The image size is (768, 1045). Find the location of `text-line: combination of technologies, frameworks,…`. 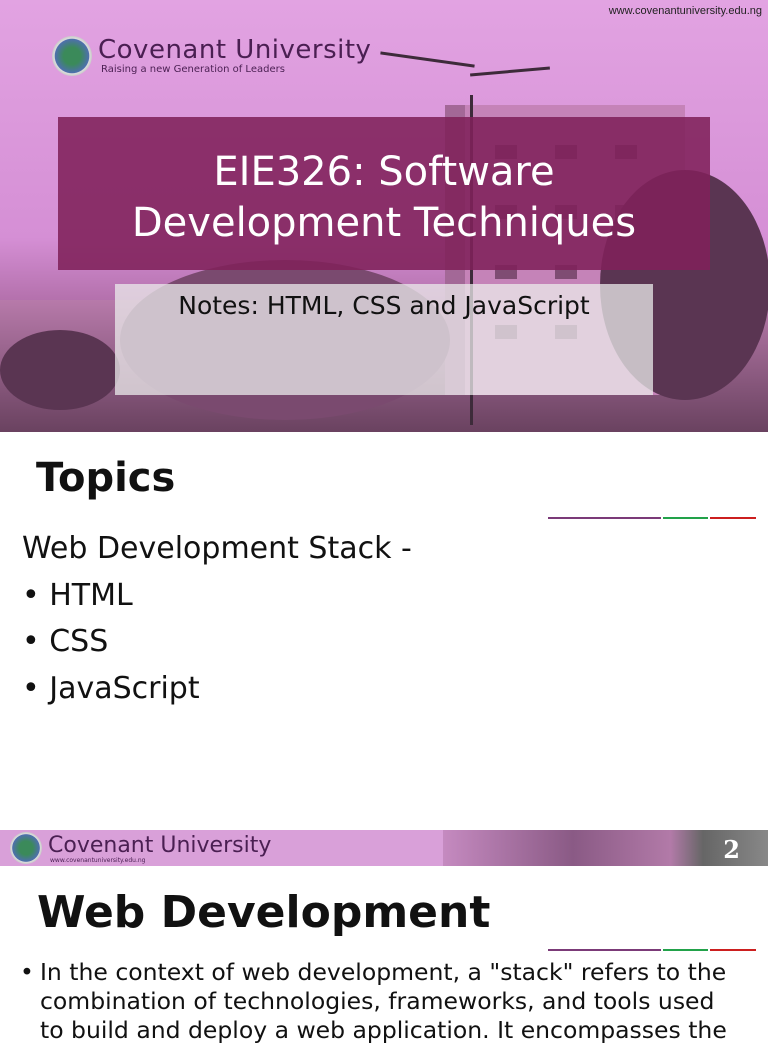

text-line: combination of technologies, frameworks,… is located at coordinates (377, 1001).